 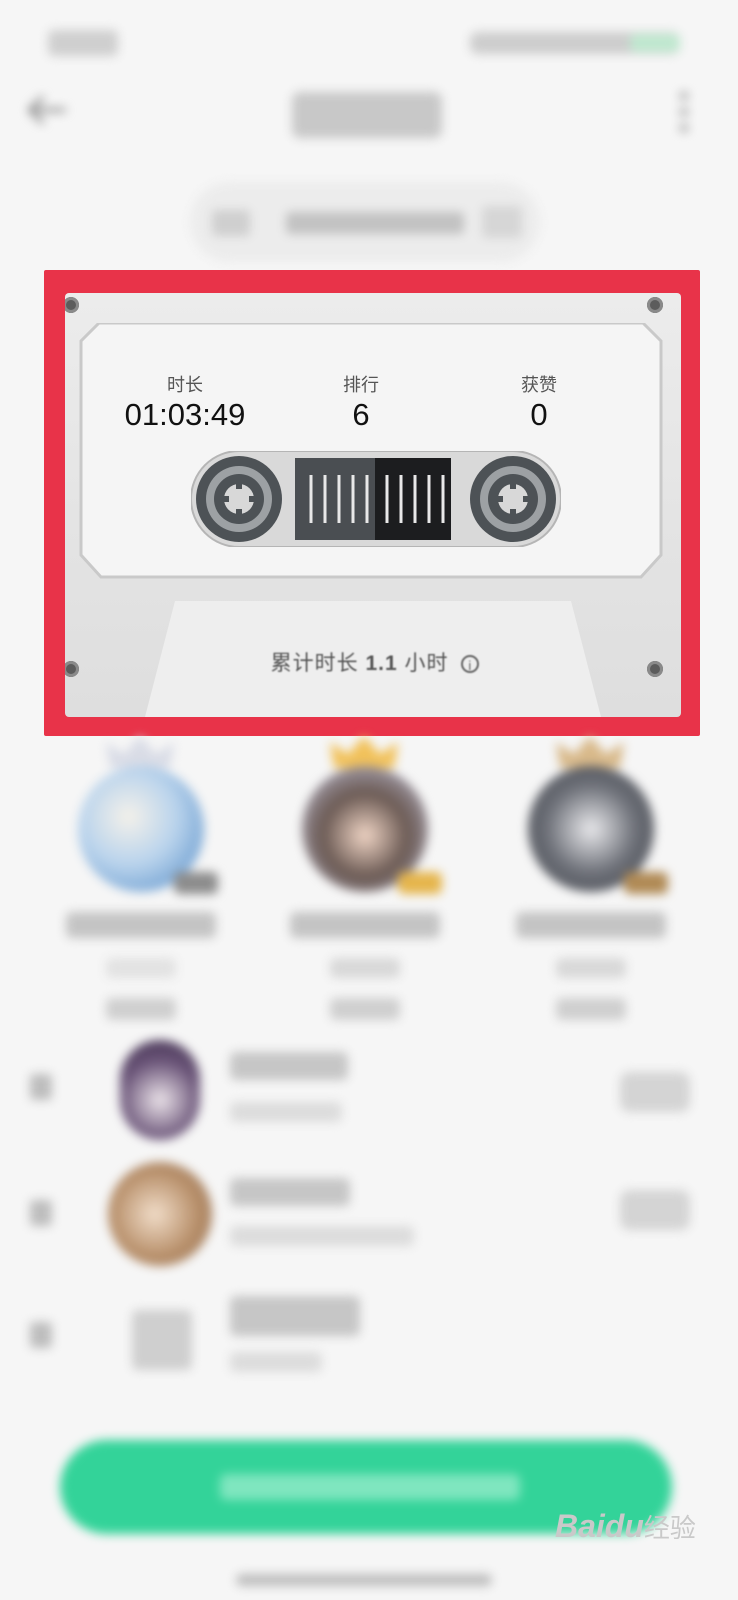 I want to click on stat-rank: 排行 6, so click(x=361, y=404).